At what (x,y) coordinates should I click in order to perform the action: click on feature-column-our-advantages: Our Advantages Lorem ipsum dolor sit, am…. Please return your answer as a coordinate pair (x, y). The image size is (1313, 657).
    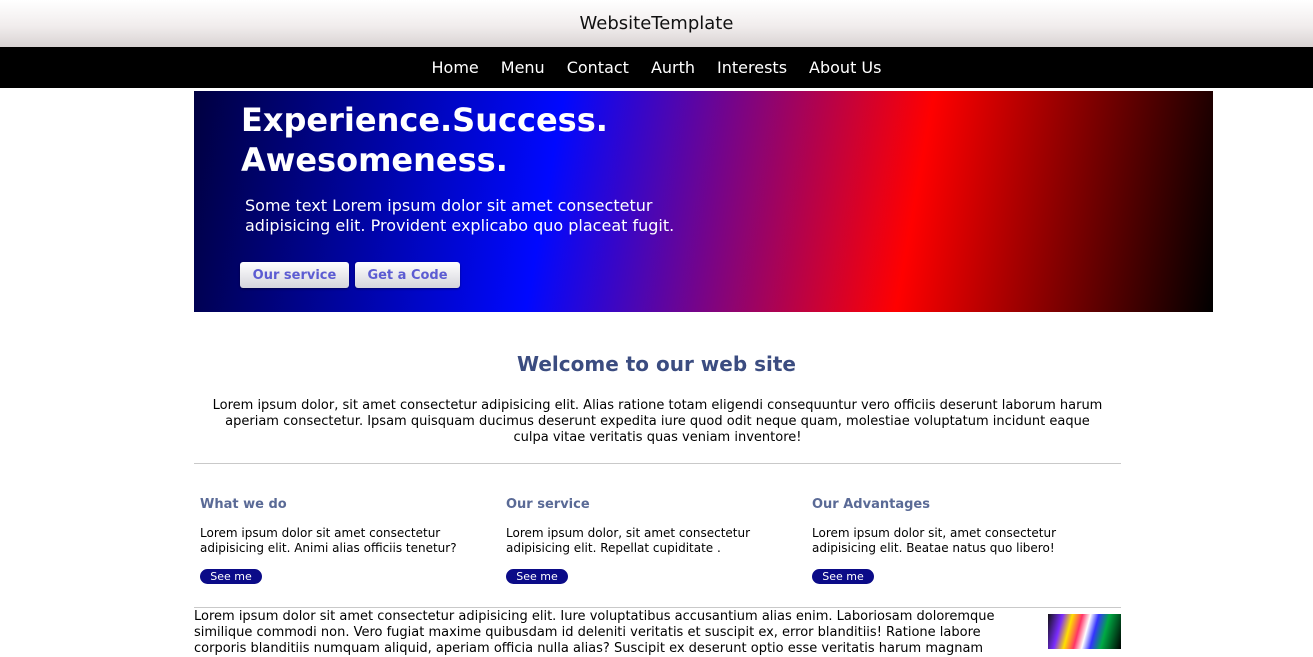
    Looking at the image, I should click on (957, 540).